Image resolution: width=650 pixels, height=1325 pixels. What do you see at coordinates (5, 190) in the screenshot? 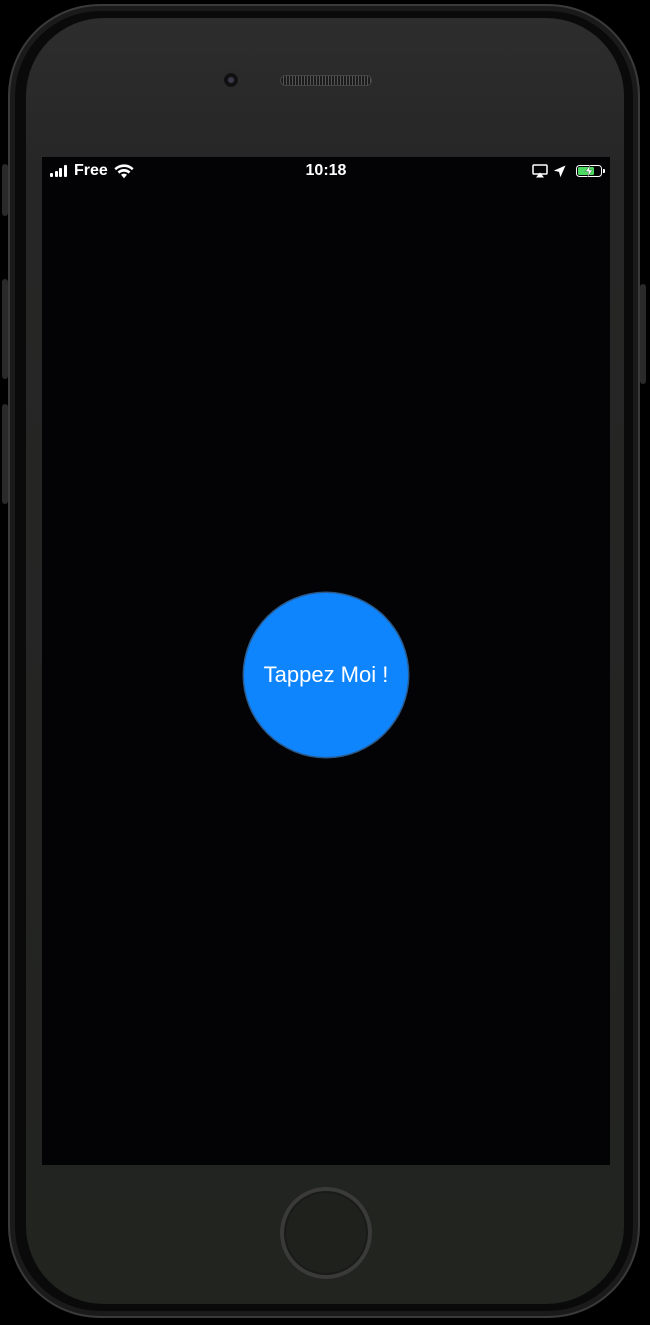
I see `mute-switch` at bounding box center [5, 190].